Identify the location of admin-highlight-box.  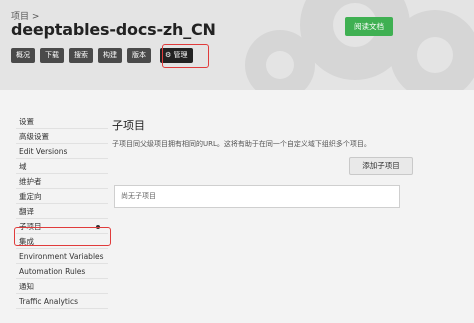
(185, 56).